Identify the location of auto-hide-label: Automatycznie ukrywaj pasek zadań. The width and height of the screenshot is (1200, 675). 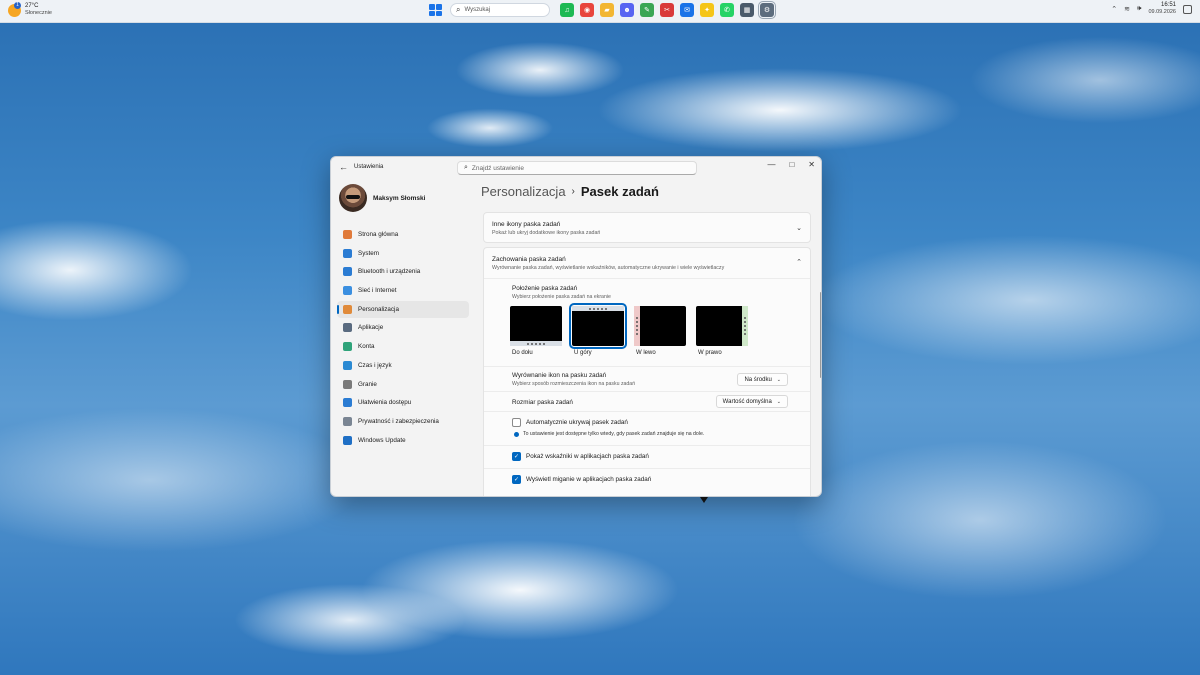
(577, 422).